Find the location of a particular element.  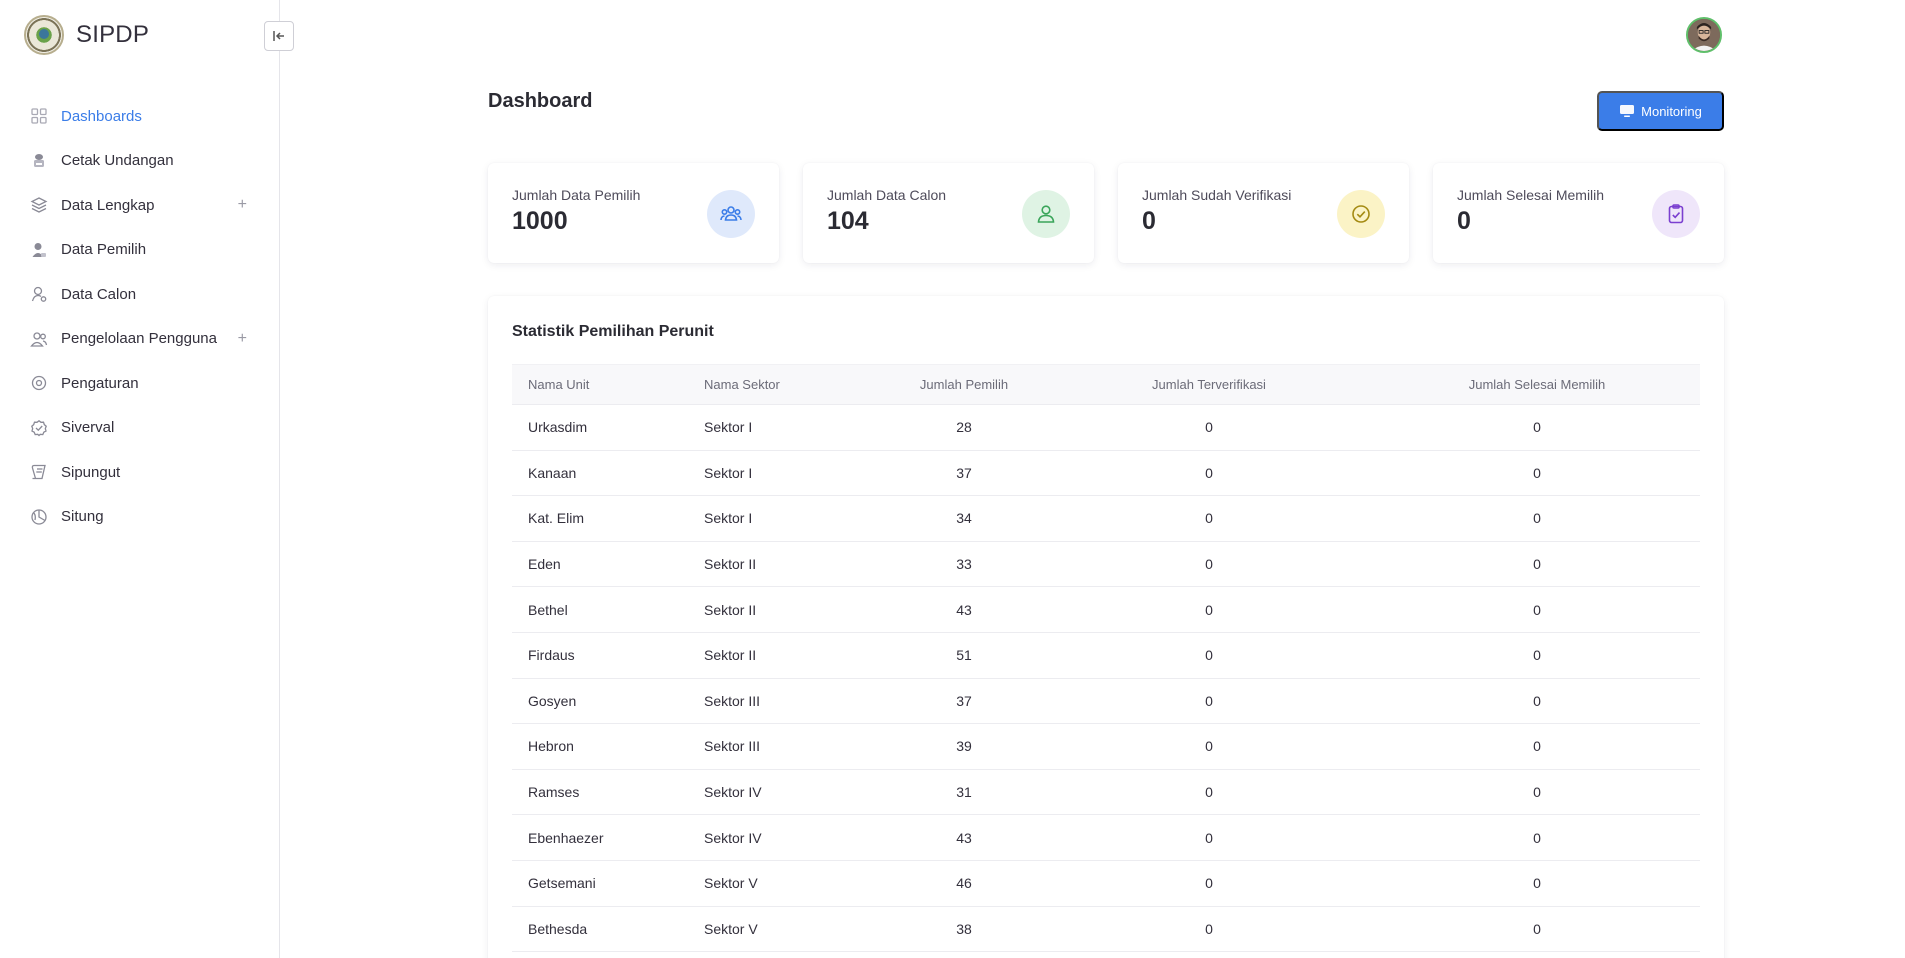

sidebar-item-label: Data Lengkap is located at coordinates (108, 205).